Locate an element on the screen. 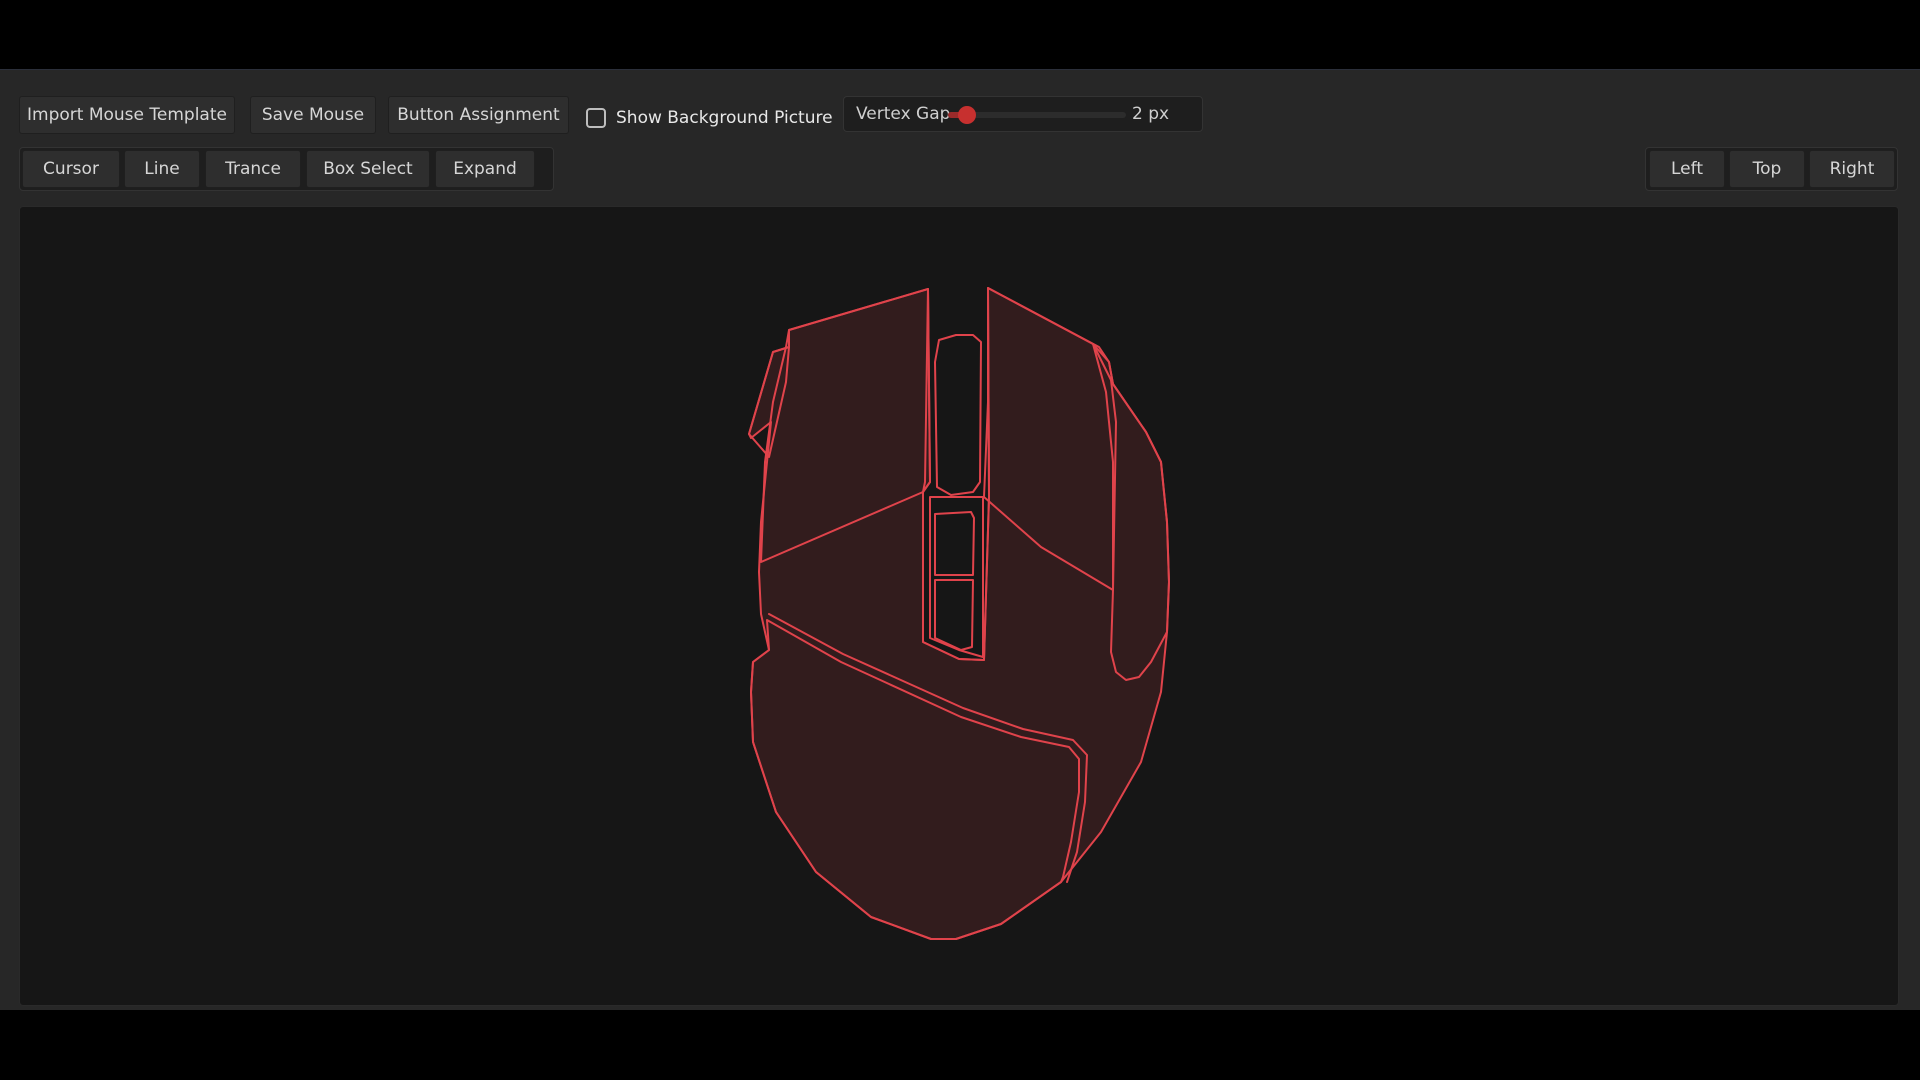  tool-expand-button: Expand is located at coordinates (485, 169).